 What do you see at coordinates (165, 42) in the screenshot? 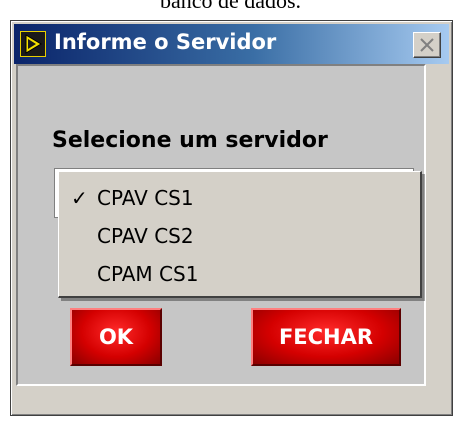
I see `window-title: Informe o Servidor` at bounding box center [165, 42].